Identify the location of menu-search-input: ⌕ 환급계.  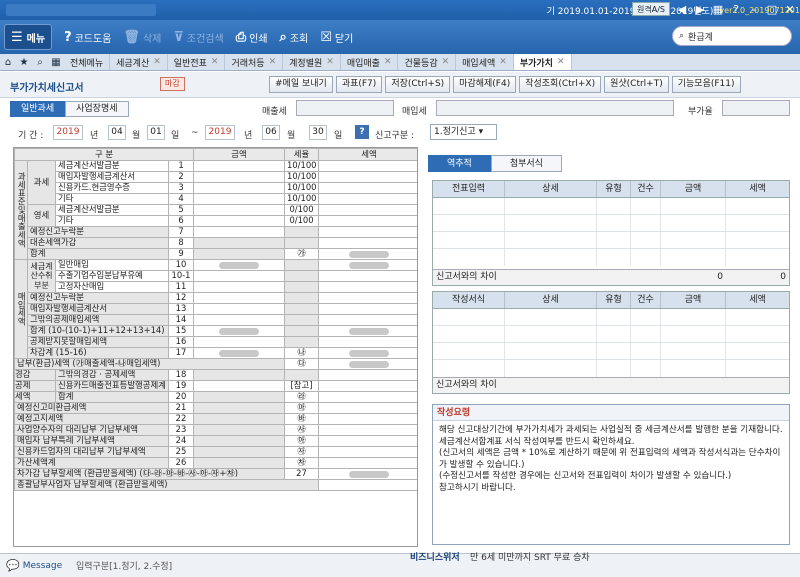
(732, 36).